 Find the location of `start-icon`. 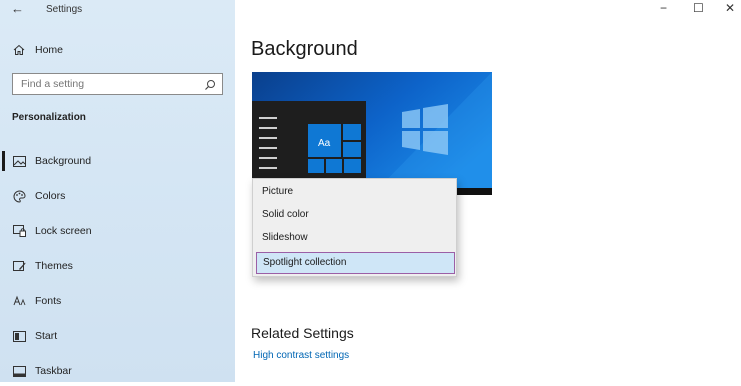

start-icon is located at coordinates (19, 336).